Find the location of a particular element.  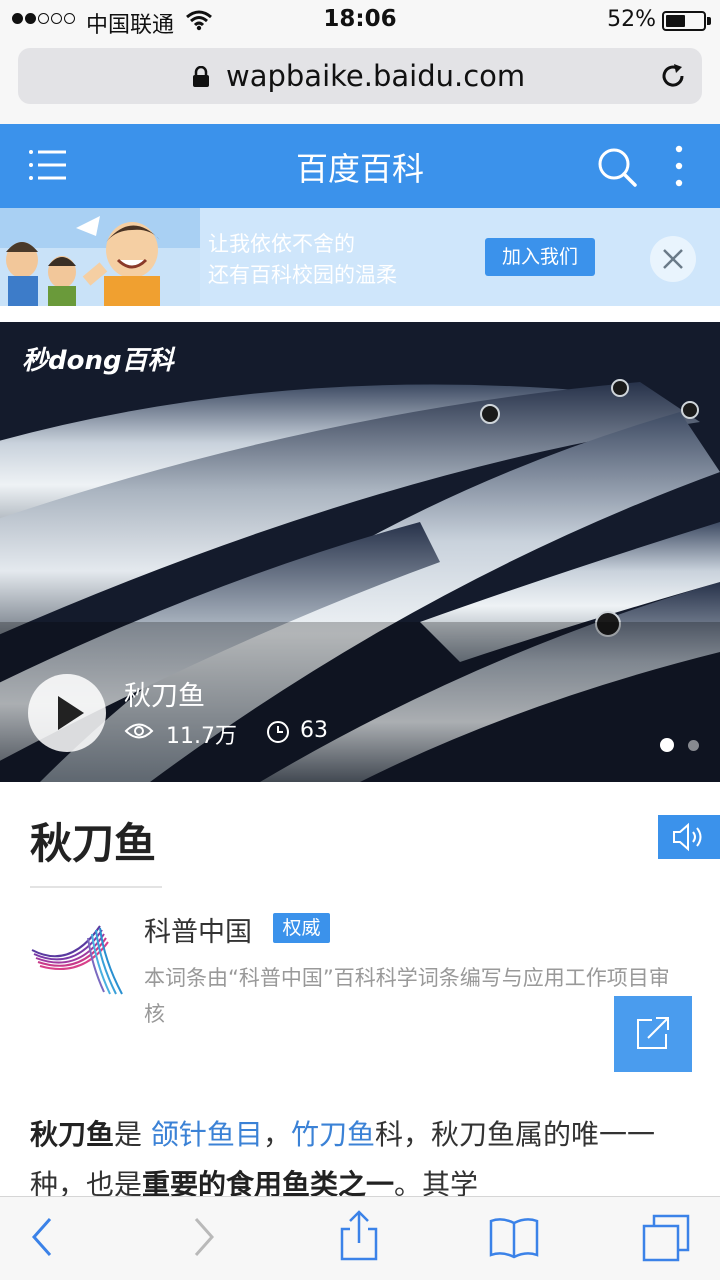

org-description: 本词条由“科普中国”百科科学词条编写与应用工作项目审核 is located at coordinates (407, 996).